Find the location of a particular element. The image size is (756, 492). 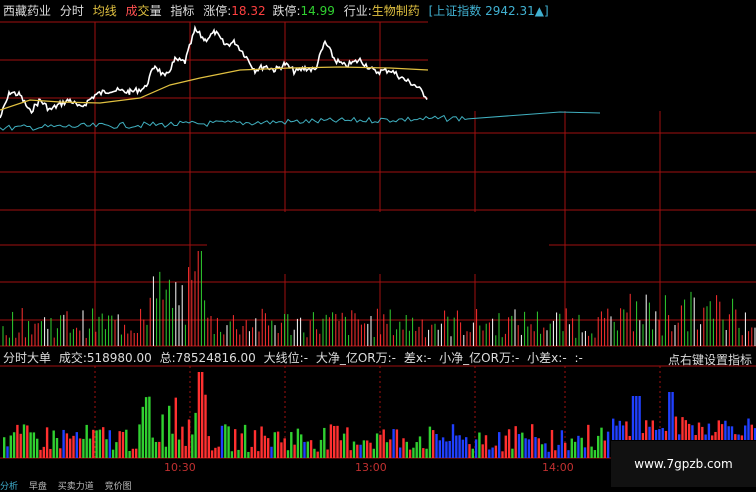

indicator-tail: :- is located at coordinates (578, 358).